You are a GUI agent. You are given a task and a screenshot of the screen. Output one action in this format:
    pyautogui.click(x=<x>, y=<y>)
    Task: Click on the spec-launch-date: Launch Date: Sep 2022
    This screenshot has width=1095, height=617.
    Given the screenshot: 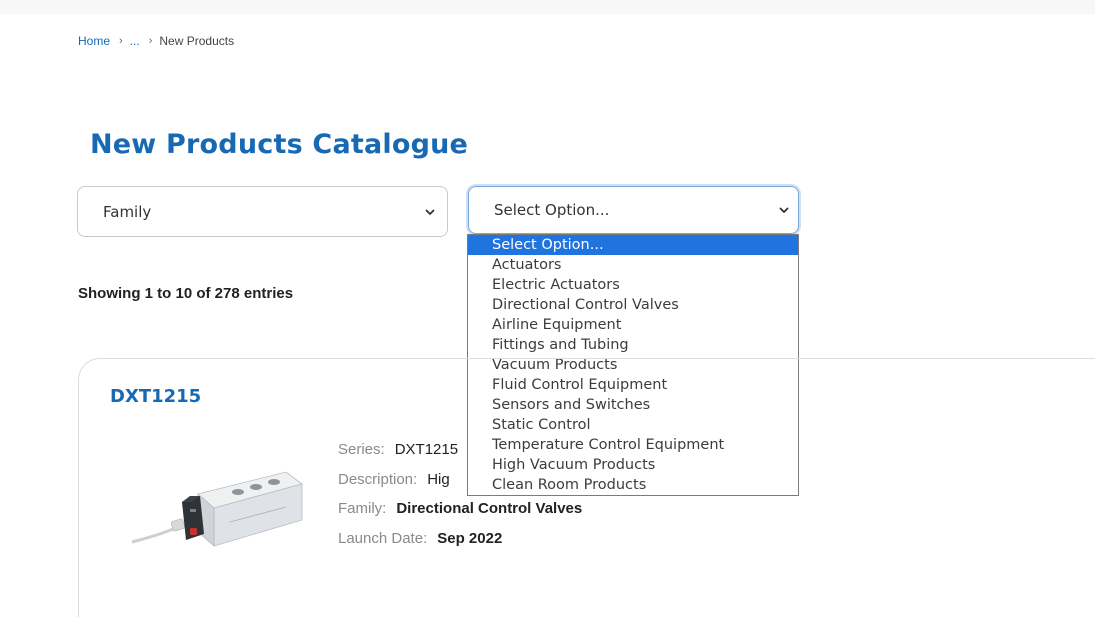 What is the action you would take?
    pyautogui.click(x=420, y=538)
    